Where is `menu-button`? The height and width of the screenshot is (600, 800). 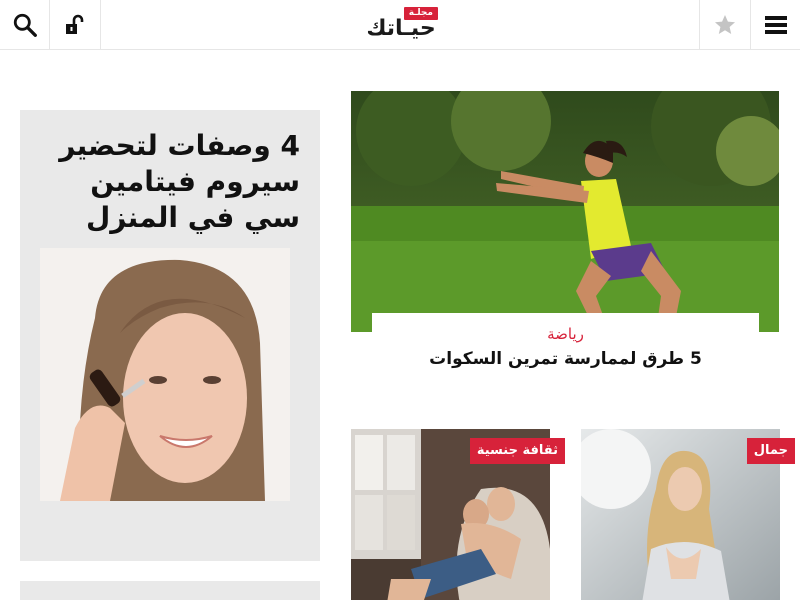 menu-button is located at coordinates (775, 25).